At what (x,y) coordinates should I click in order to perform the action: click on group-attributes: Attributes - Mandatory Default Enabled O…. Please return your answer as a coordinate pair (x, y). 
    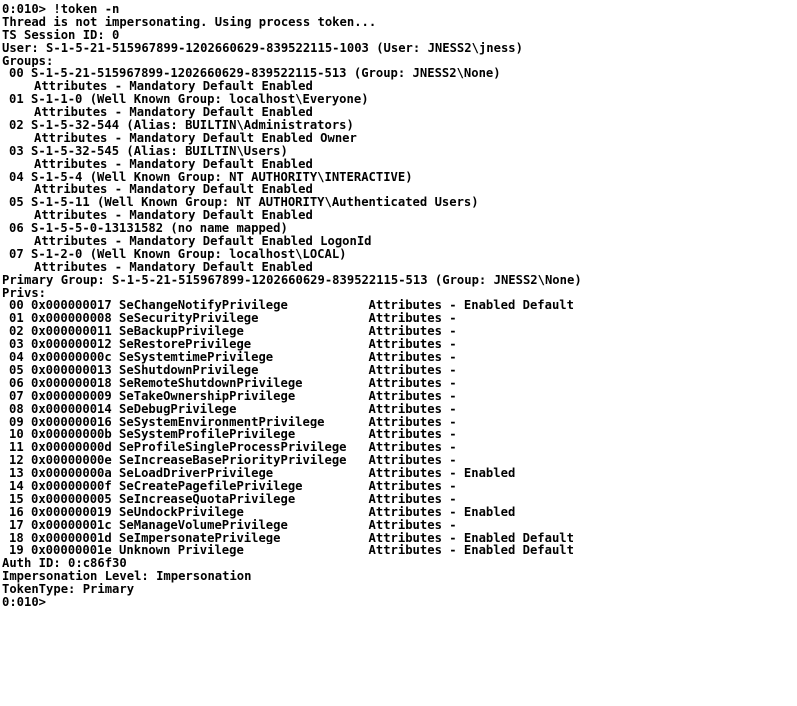
    Looking at the image, I should click on (195, 138).